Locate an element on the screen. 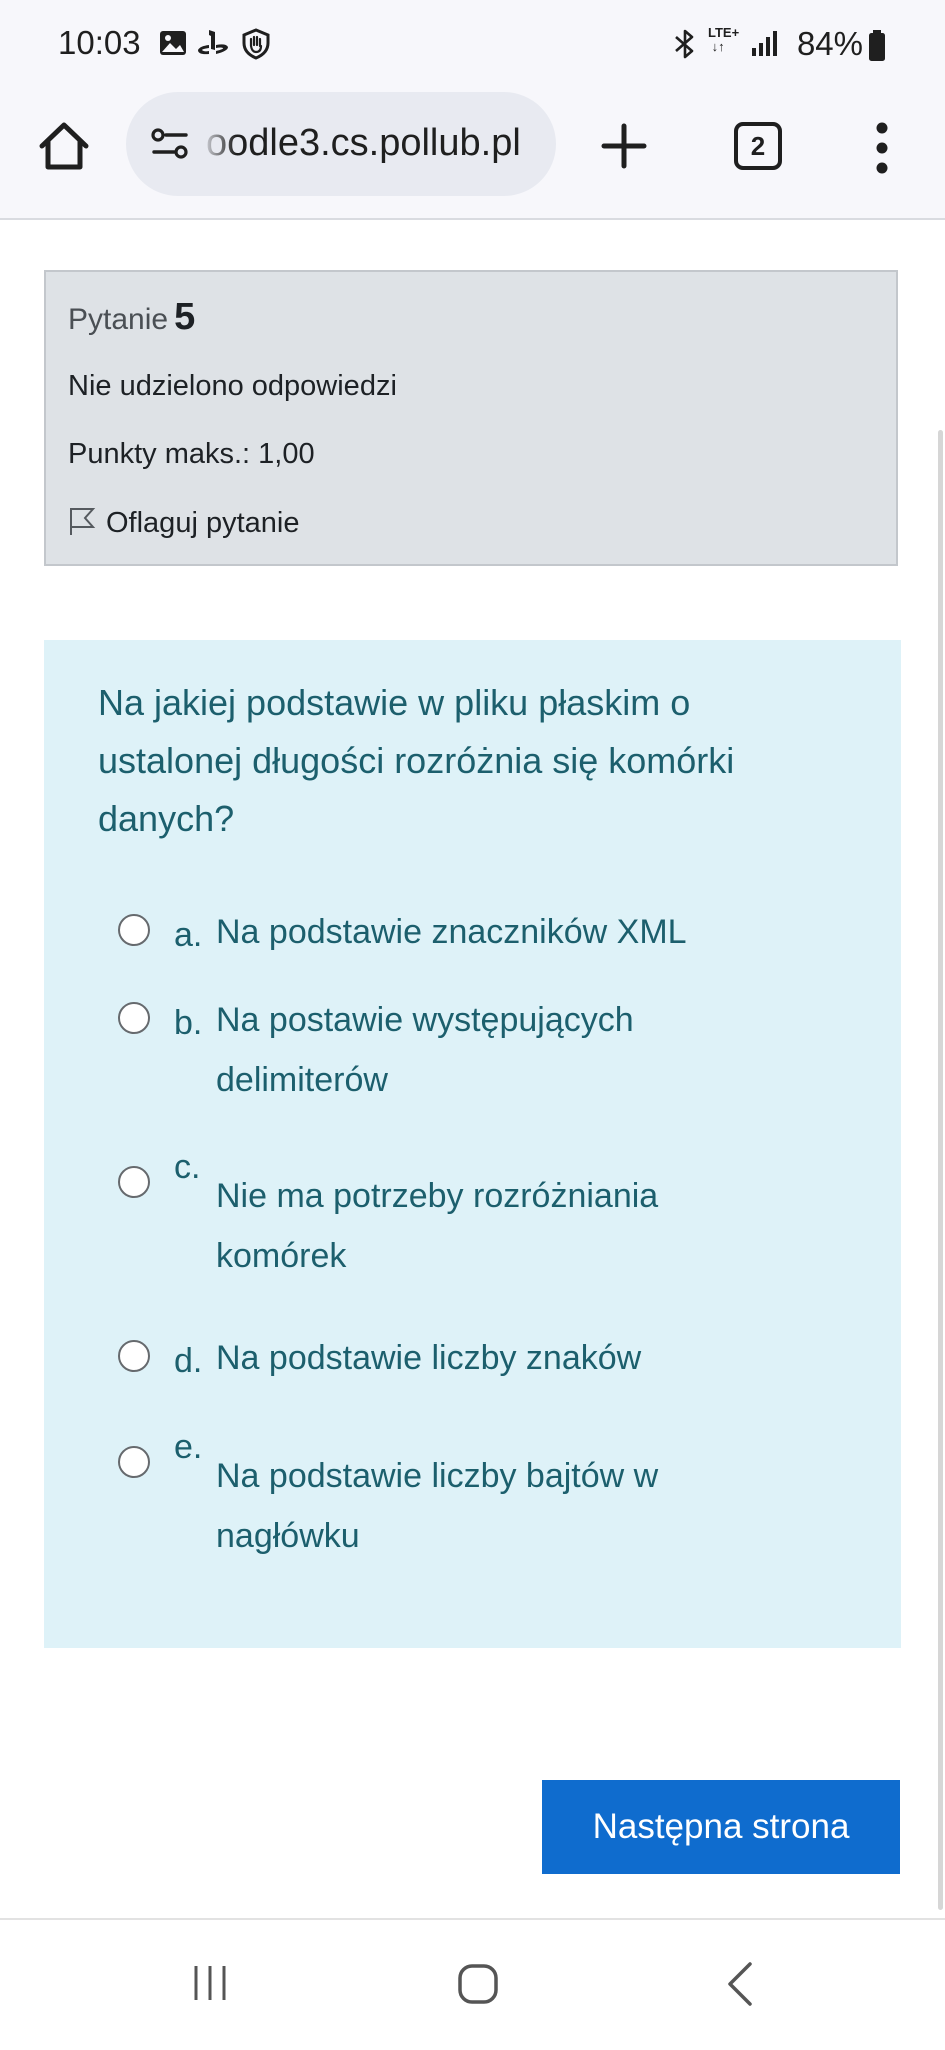 The width and height of the screenshot is (945, 2050). playstation-icon is located at coordinates (213, 45).